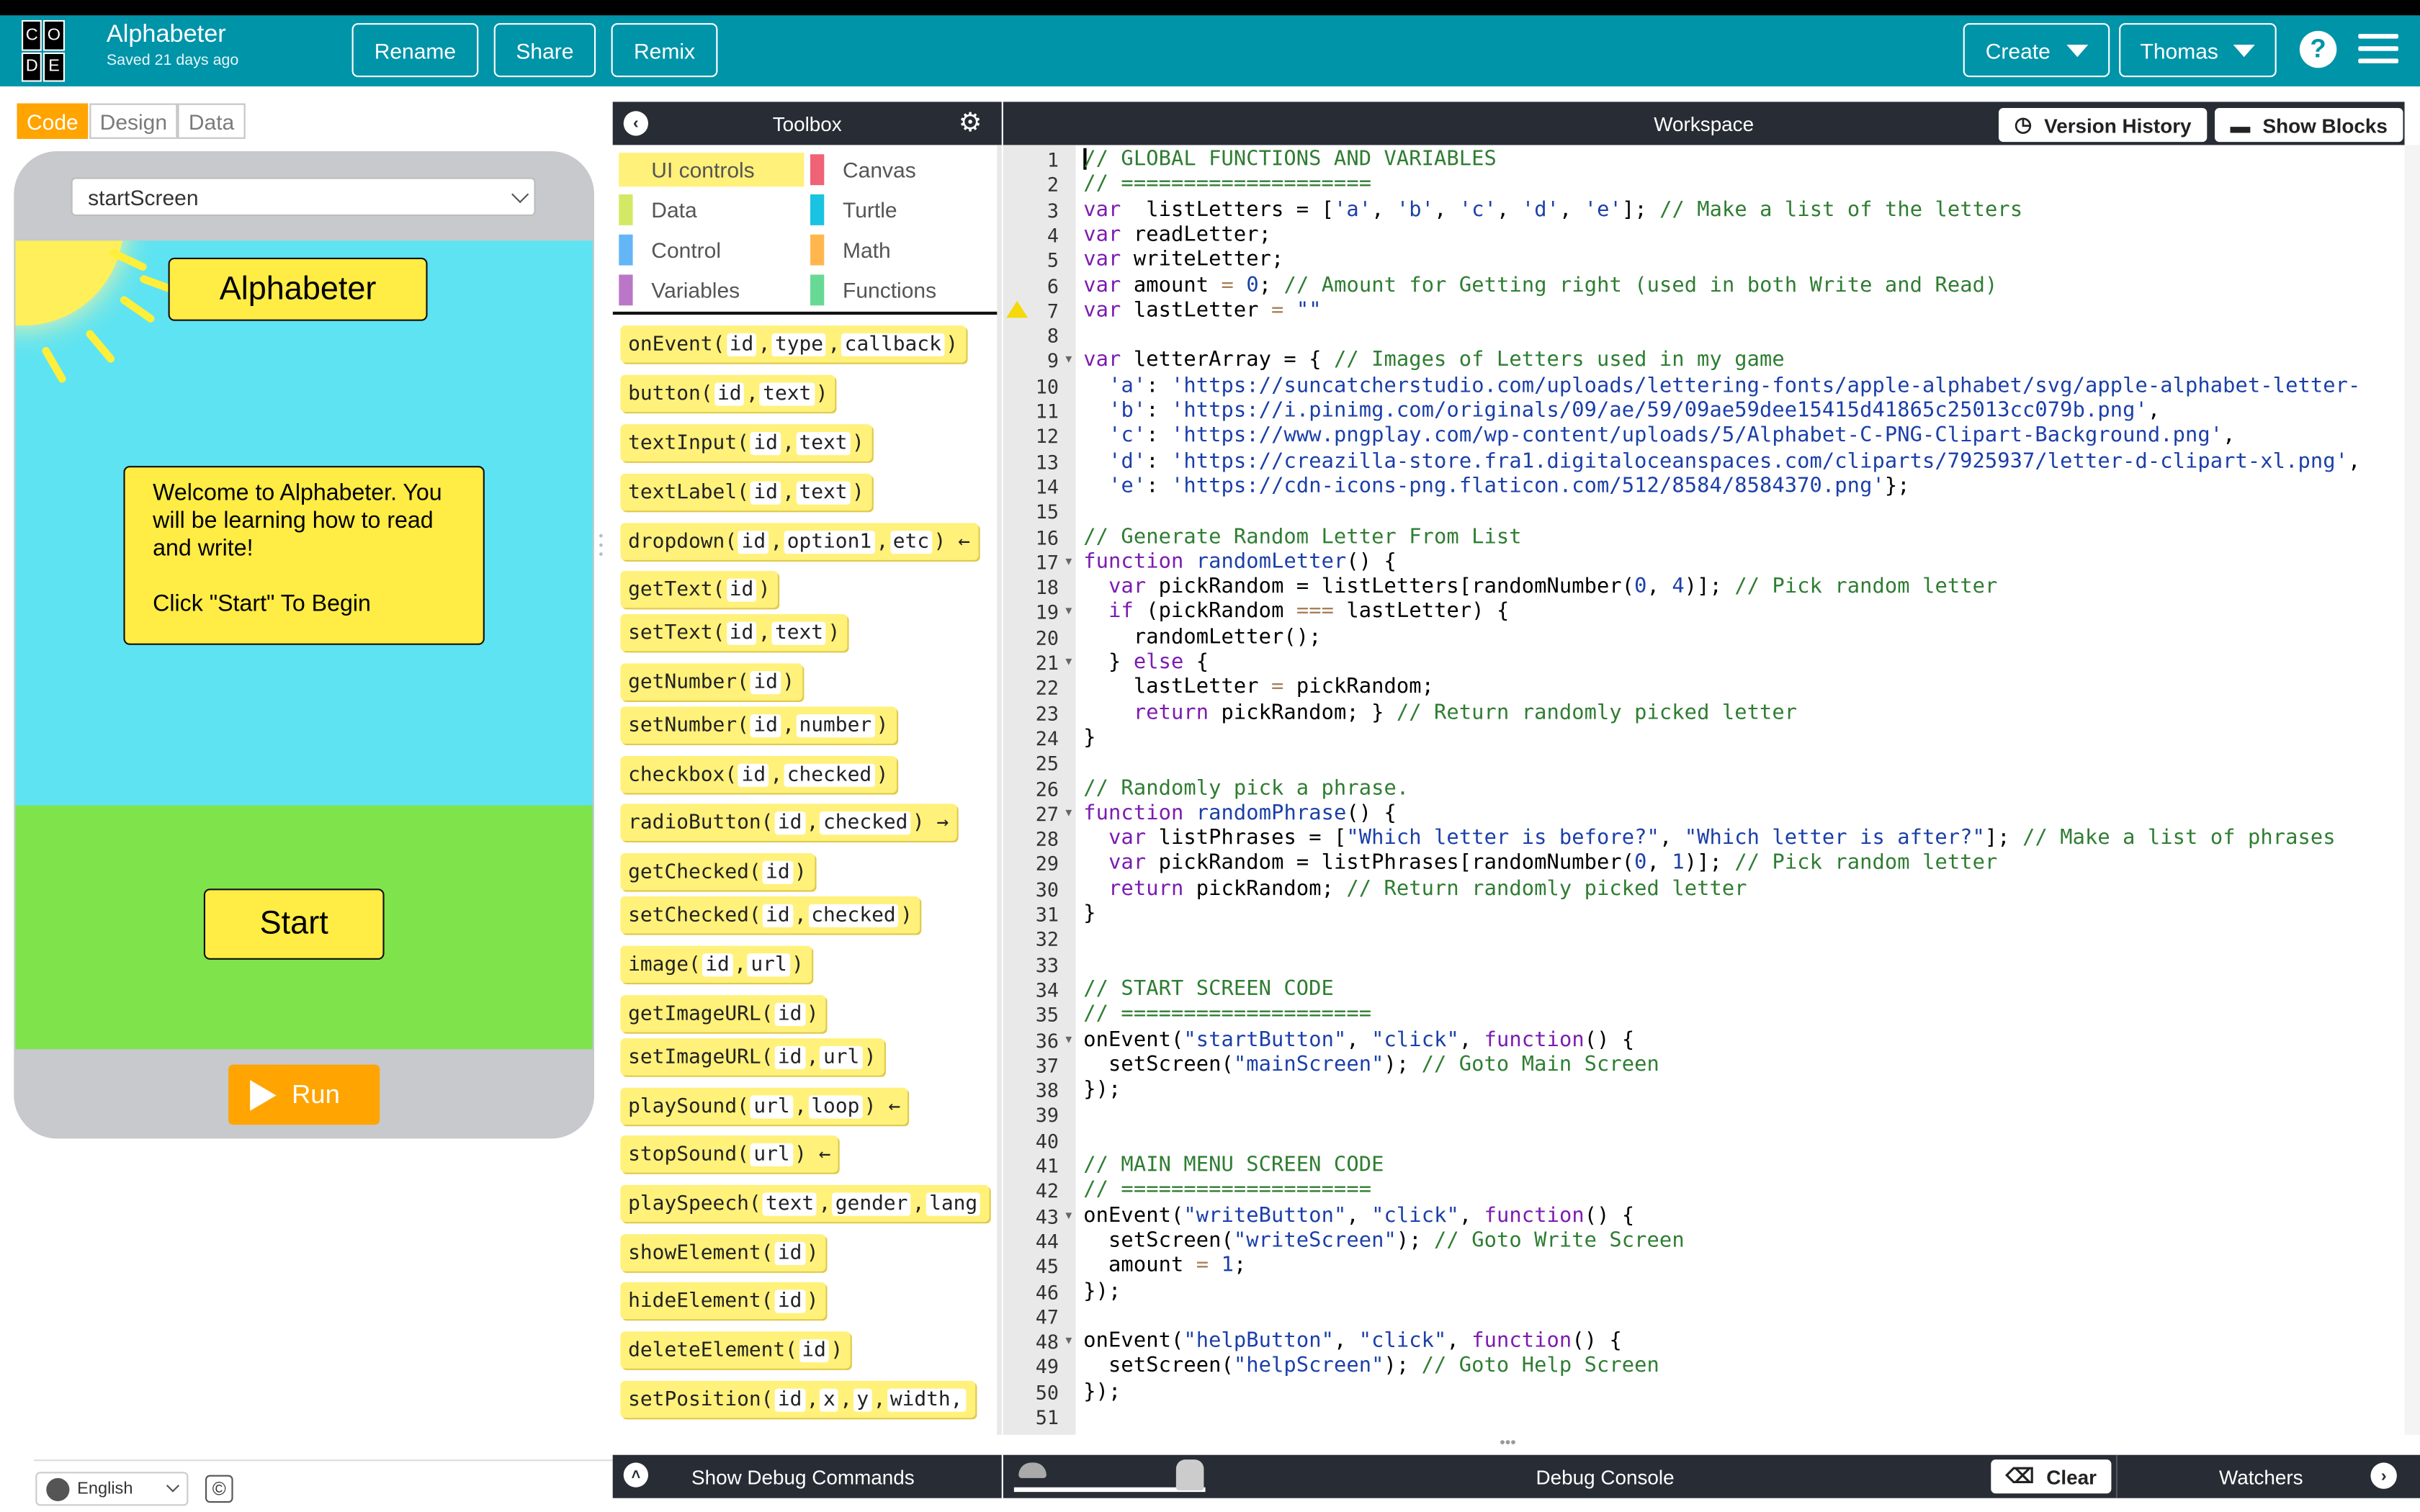 This screenshot has width=2420, height=1512. What do you see at coordinates (901, 250) in the screenshot?
I see `category-math: Math` at bounding box center [901, 250].